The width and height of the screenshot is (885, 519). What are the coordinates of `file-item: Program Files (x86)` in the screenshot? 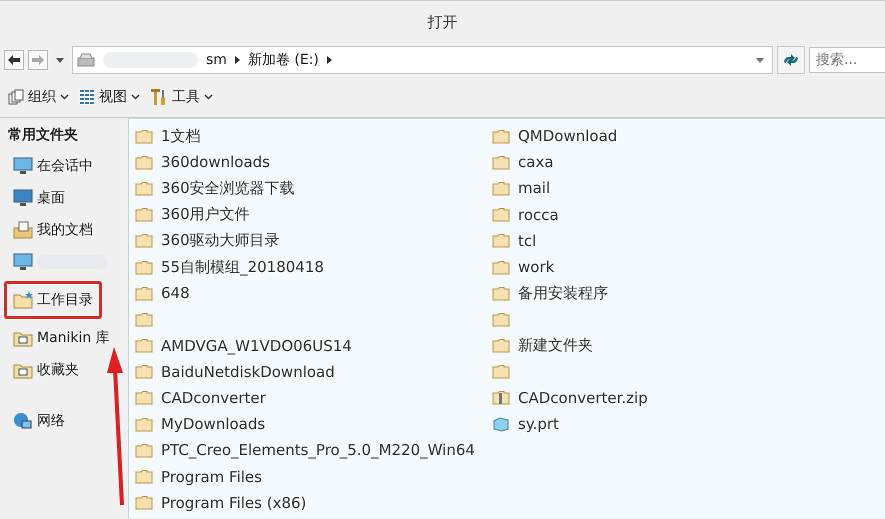 It's located at (313, 503).